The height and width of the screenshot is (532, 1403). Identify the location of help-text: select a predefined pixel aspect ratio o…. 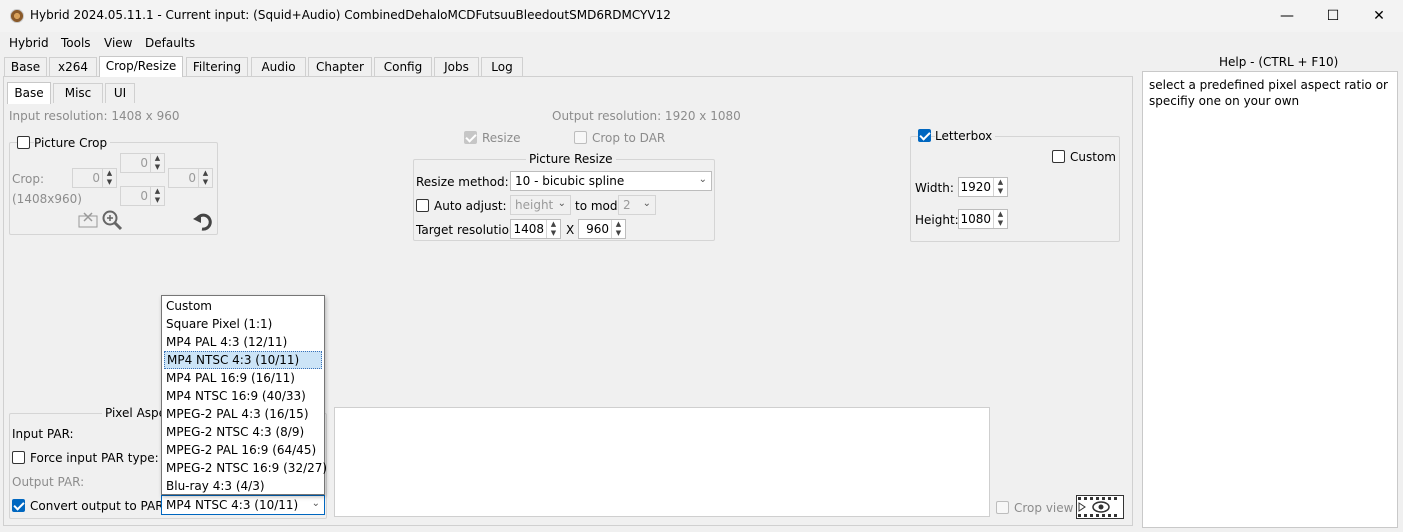
(1268, 93).